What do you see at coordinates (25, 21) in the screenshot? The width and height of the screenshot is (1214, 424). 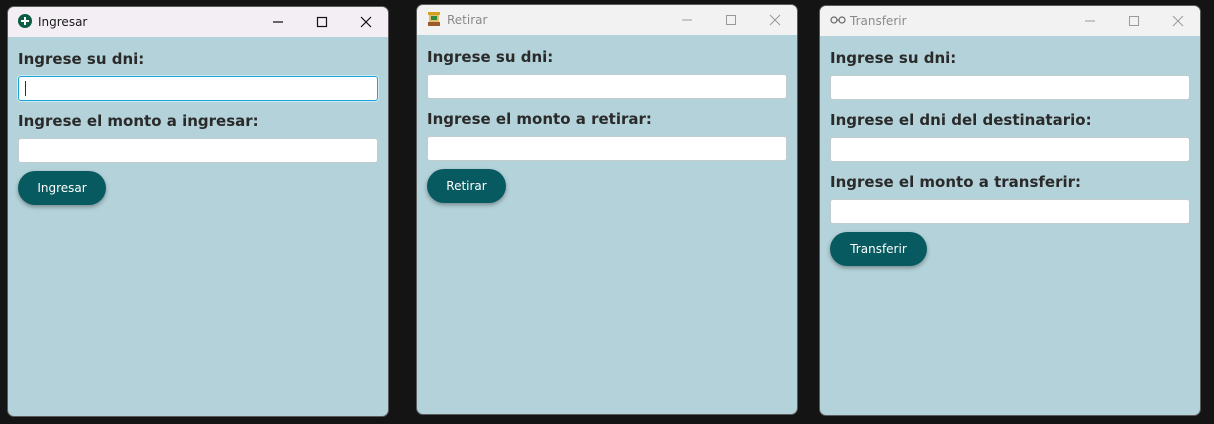 I see `plus-circle-icon` at bounding box center [25, 21].